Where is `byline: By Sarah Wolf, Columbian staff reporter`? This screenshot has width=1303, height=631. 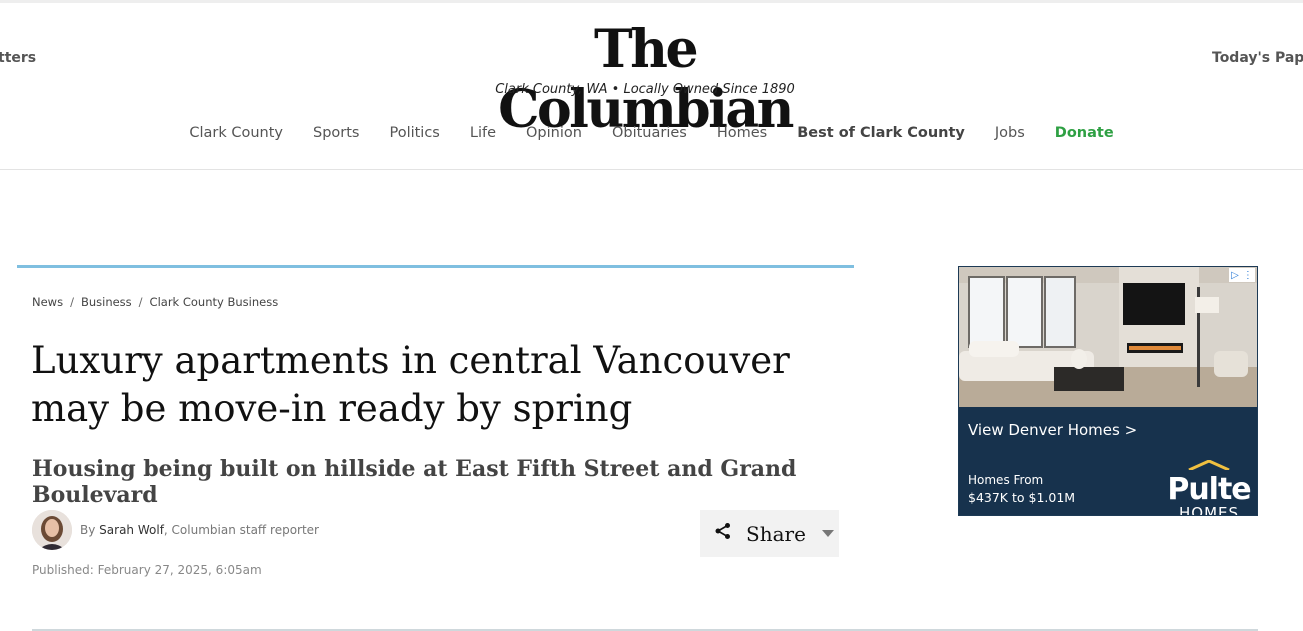
byline: By Sarah Wolf, Columbian staff reporter is located at coordinates (199, 530).